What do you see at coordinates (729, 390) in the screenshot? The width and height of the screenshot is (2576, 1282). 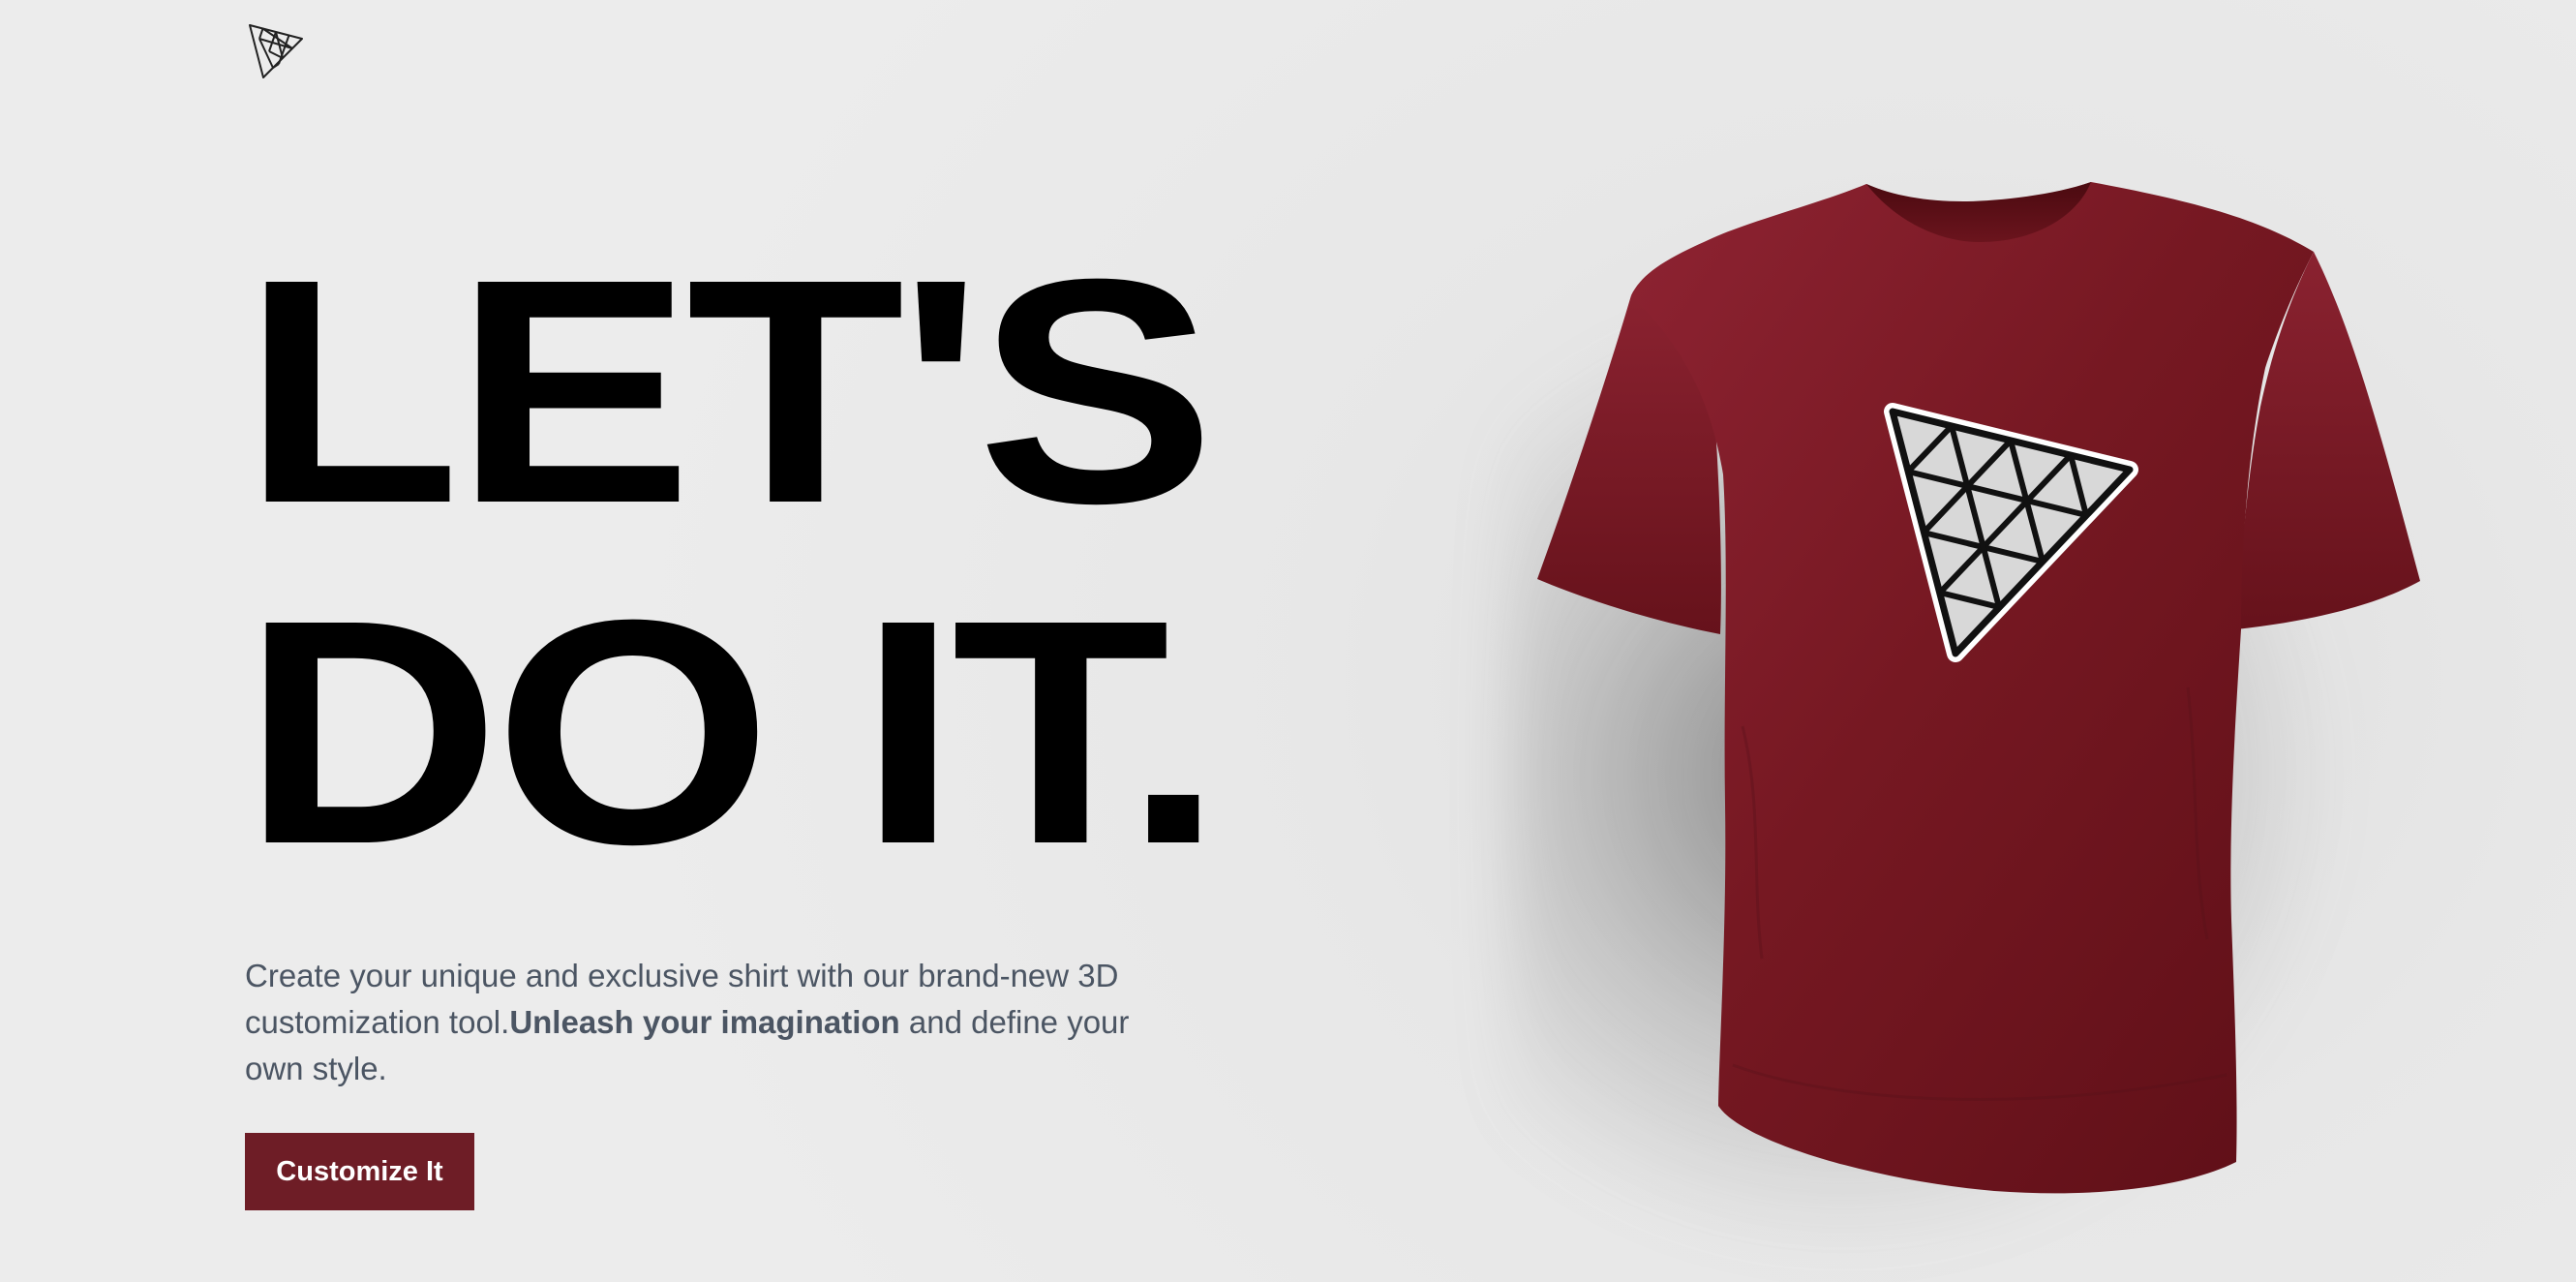 I see `hero-title-line-1: LET'S` at bounding box center [729, 390].